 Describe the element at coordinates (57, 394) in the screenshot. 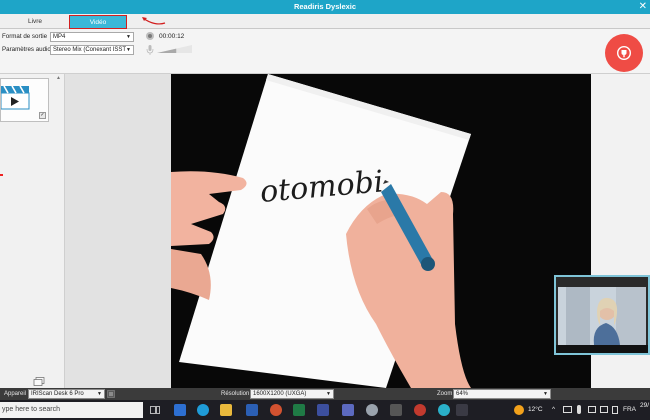

I see `device-value: IRIScan Desk 6 Pro` at that location.